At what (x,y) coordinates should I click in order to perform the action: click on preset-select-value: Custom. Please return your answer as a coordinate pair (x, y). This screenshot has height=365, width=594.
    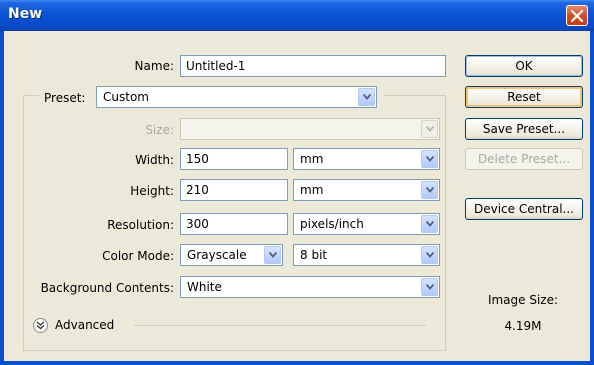
    Looking at the image, I should click on (126, 97).